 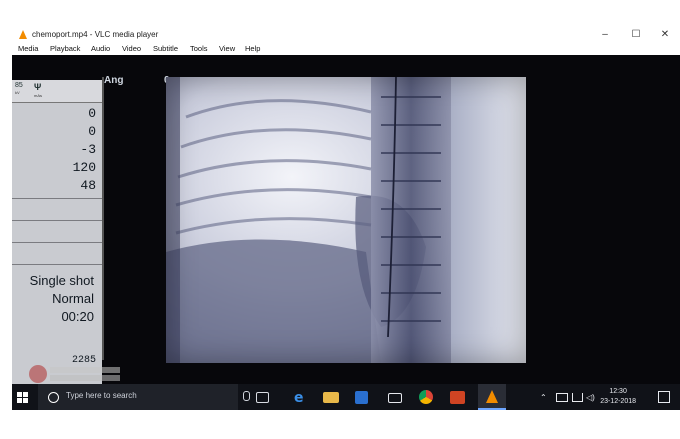 What do you see at coordinates (57, 91) in the screenshot?
I see `panel-header: 85 kV Ψ mAs` at bounding box center [57, 91].